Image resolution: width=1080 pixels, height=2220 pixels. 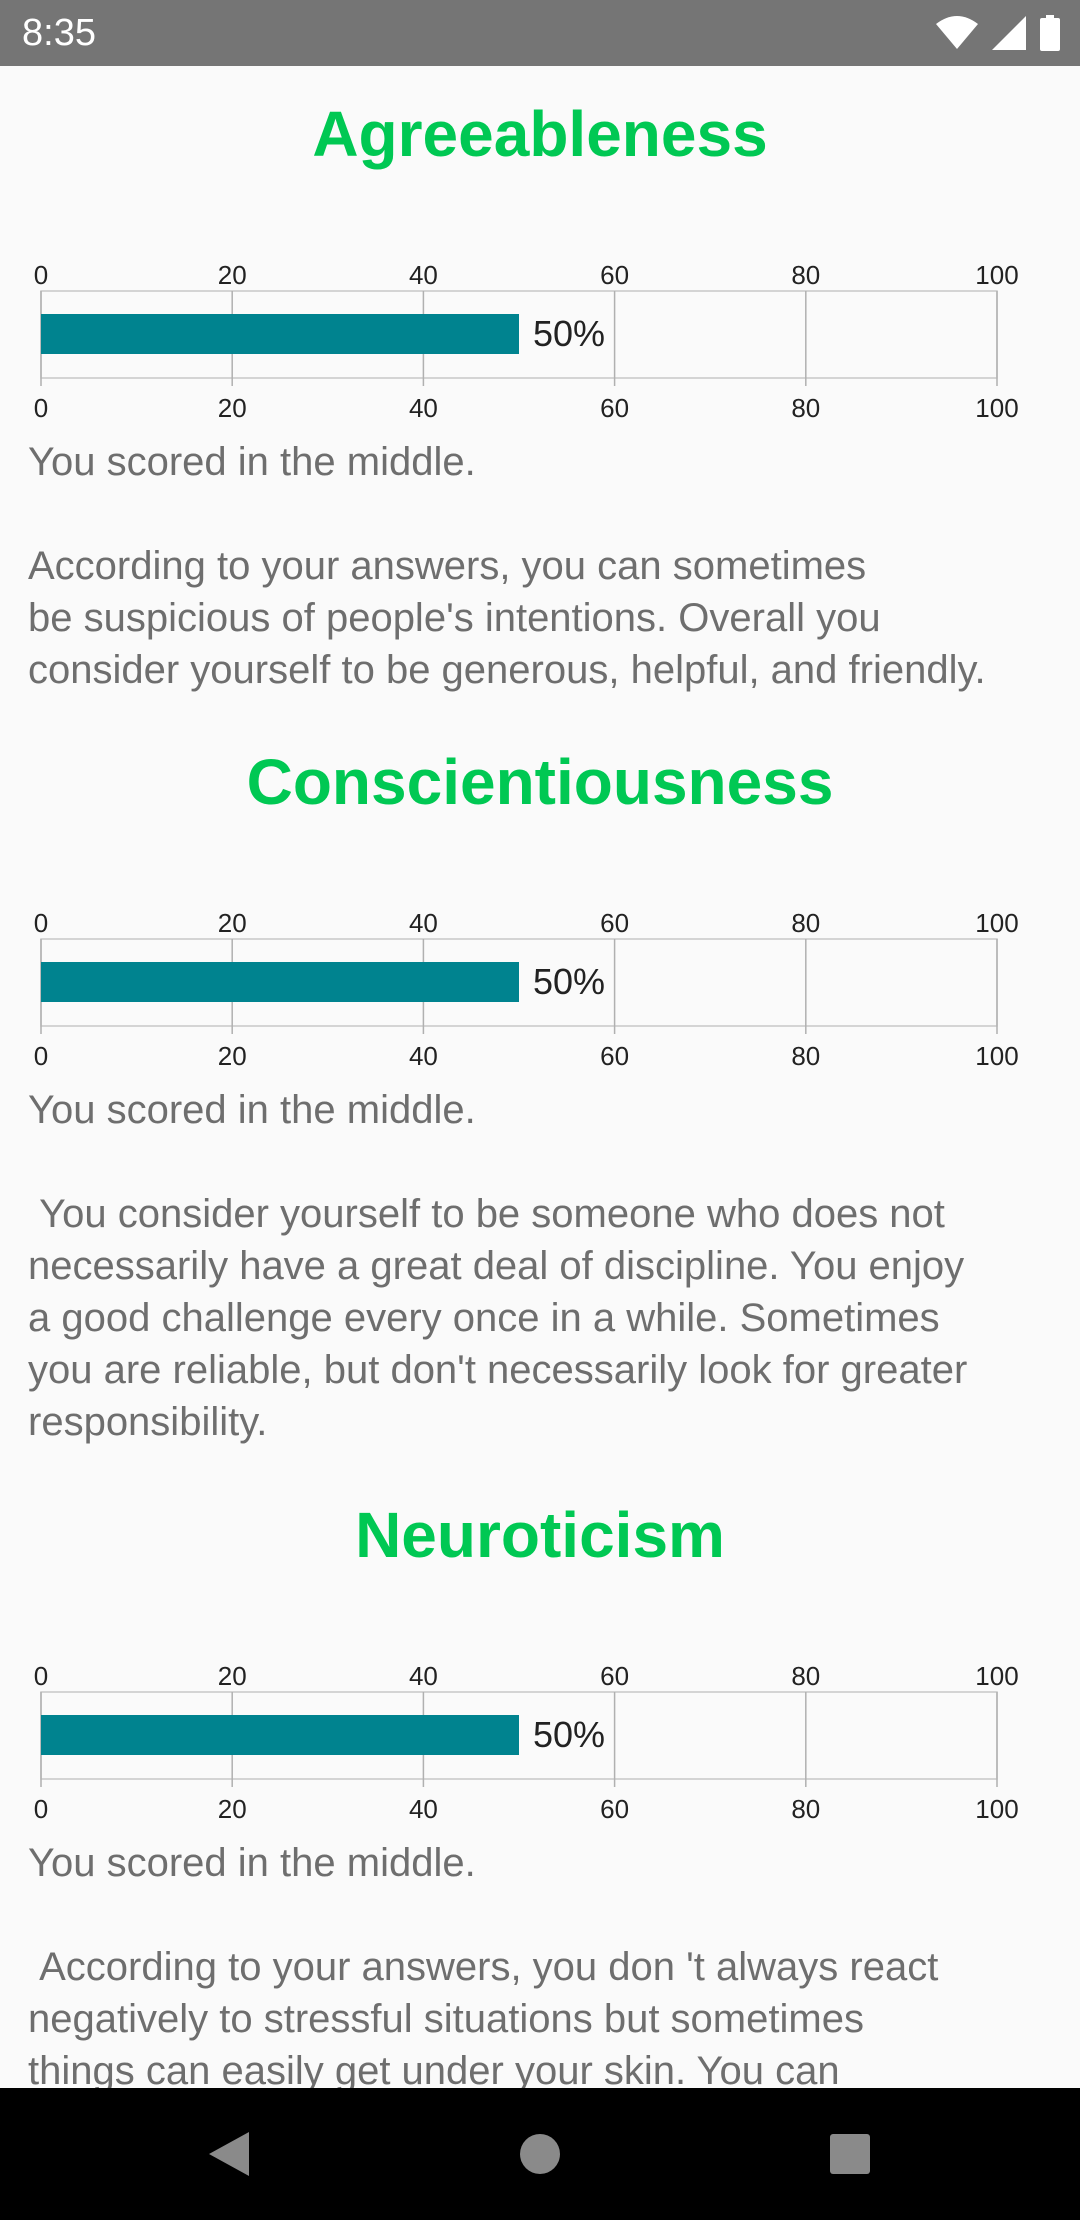 What do you see at coordinates (230, 2154) in the screenshot?
I see `back-icon` at bounding box center [230, 2154].